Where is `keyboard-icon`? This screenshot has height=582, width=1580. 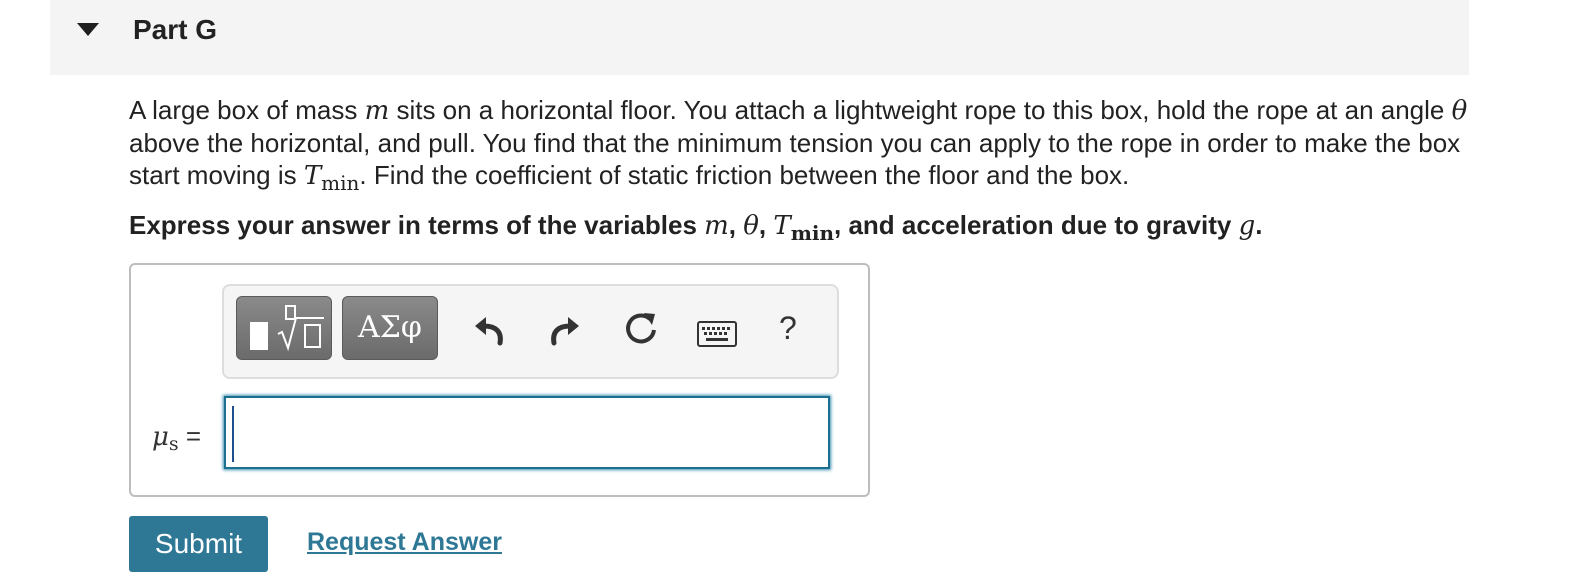
keyboard-icon is located at coordinates (717, 334).